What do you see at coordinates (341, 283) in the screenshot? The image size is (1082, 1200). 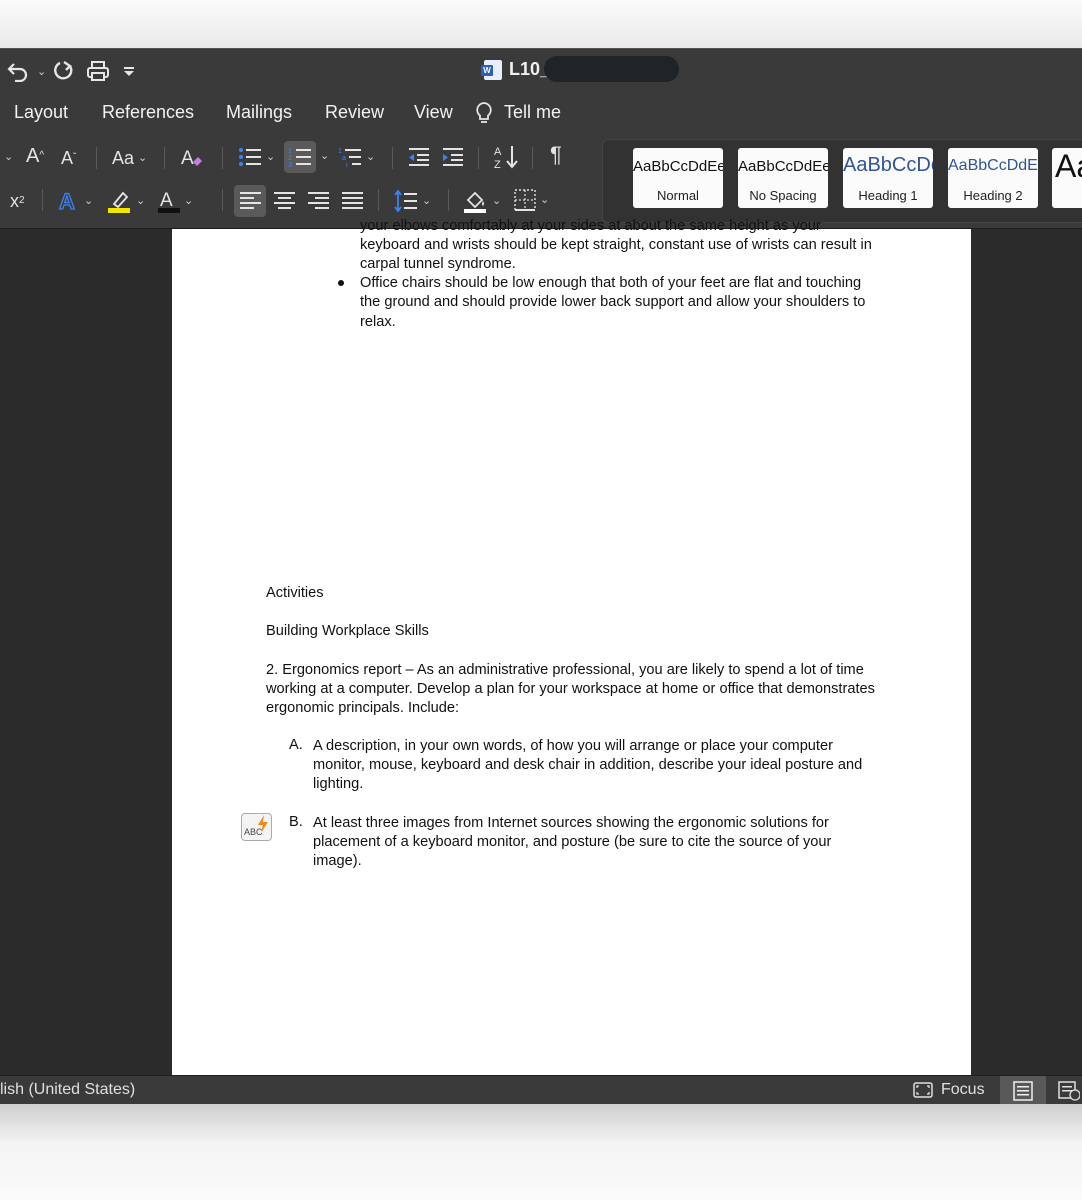 I see `list-bullet` at bounding box center [341, 283].